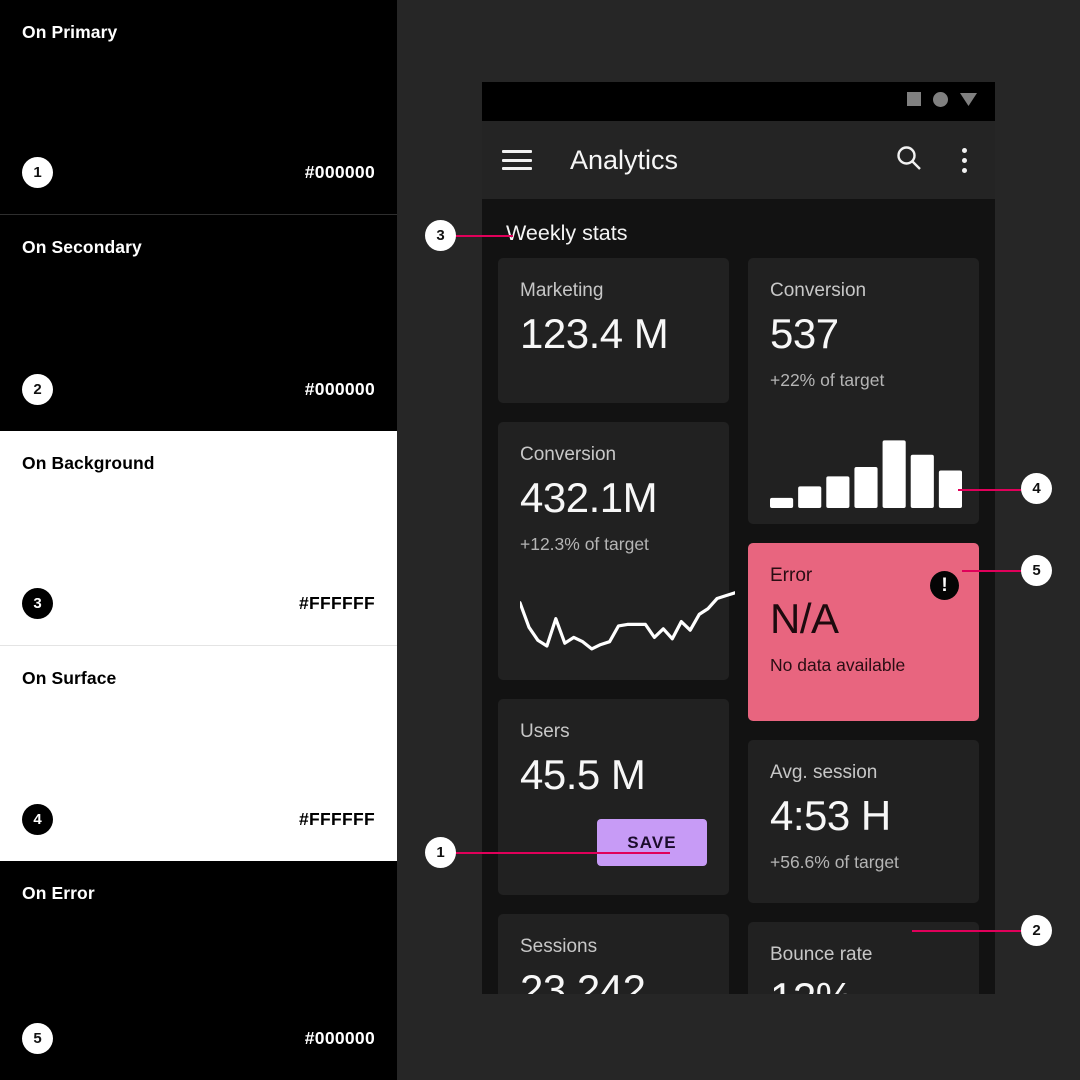 The height and width of the screenshot is (1080, 1080). Describe the element at coordinates (964, 160) in the screenshot. I see `more-vertical-icon` at that location.